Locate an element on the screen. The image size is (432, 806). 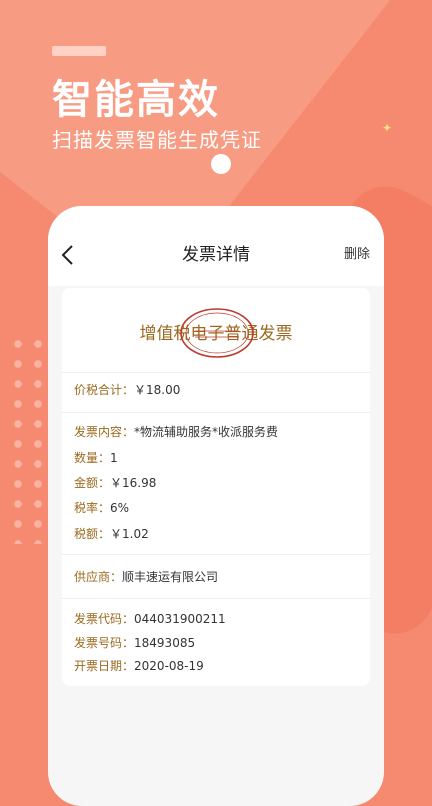
number-row: 发票号码：18493085 is located at coordinates (134, 643).